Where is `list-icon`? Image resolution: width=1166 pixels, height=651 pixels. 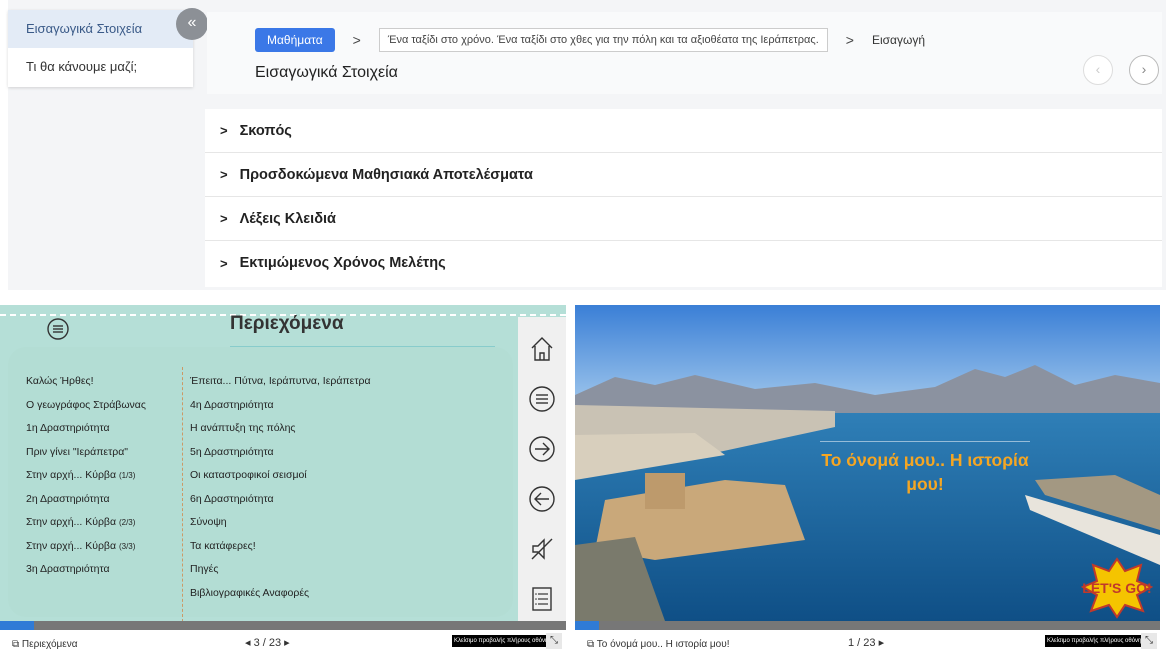 list-icon is located at coordinates (542, 599).